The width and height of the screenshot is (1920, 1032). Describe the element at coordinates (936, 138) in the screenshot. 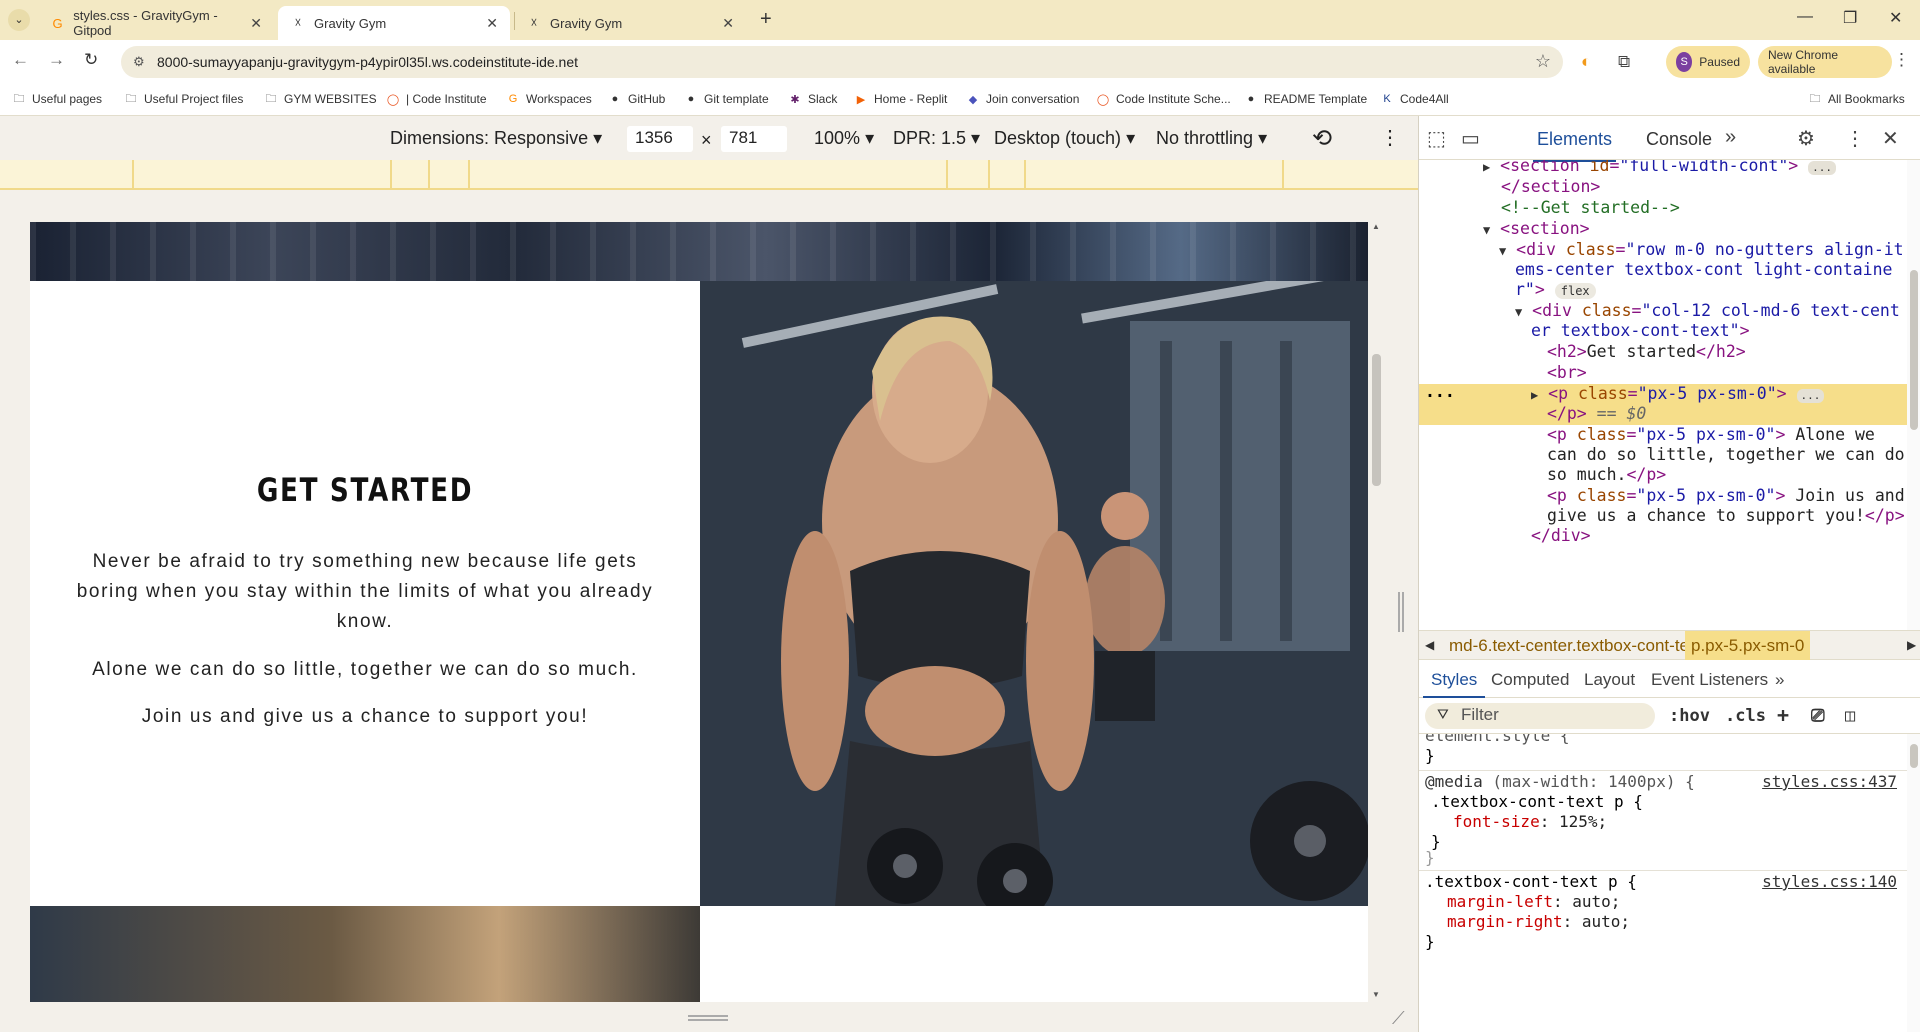

I see `dpr-dropdown: DPR: 1.5 ▾` at that location.